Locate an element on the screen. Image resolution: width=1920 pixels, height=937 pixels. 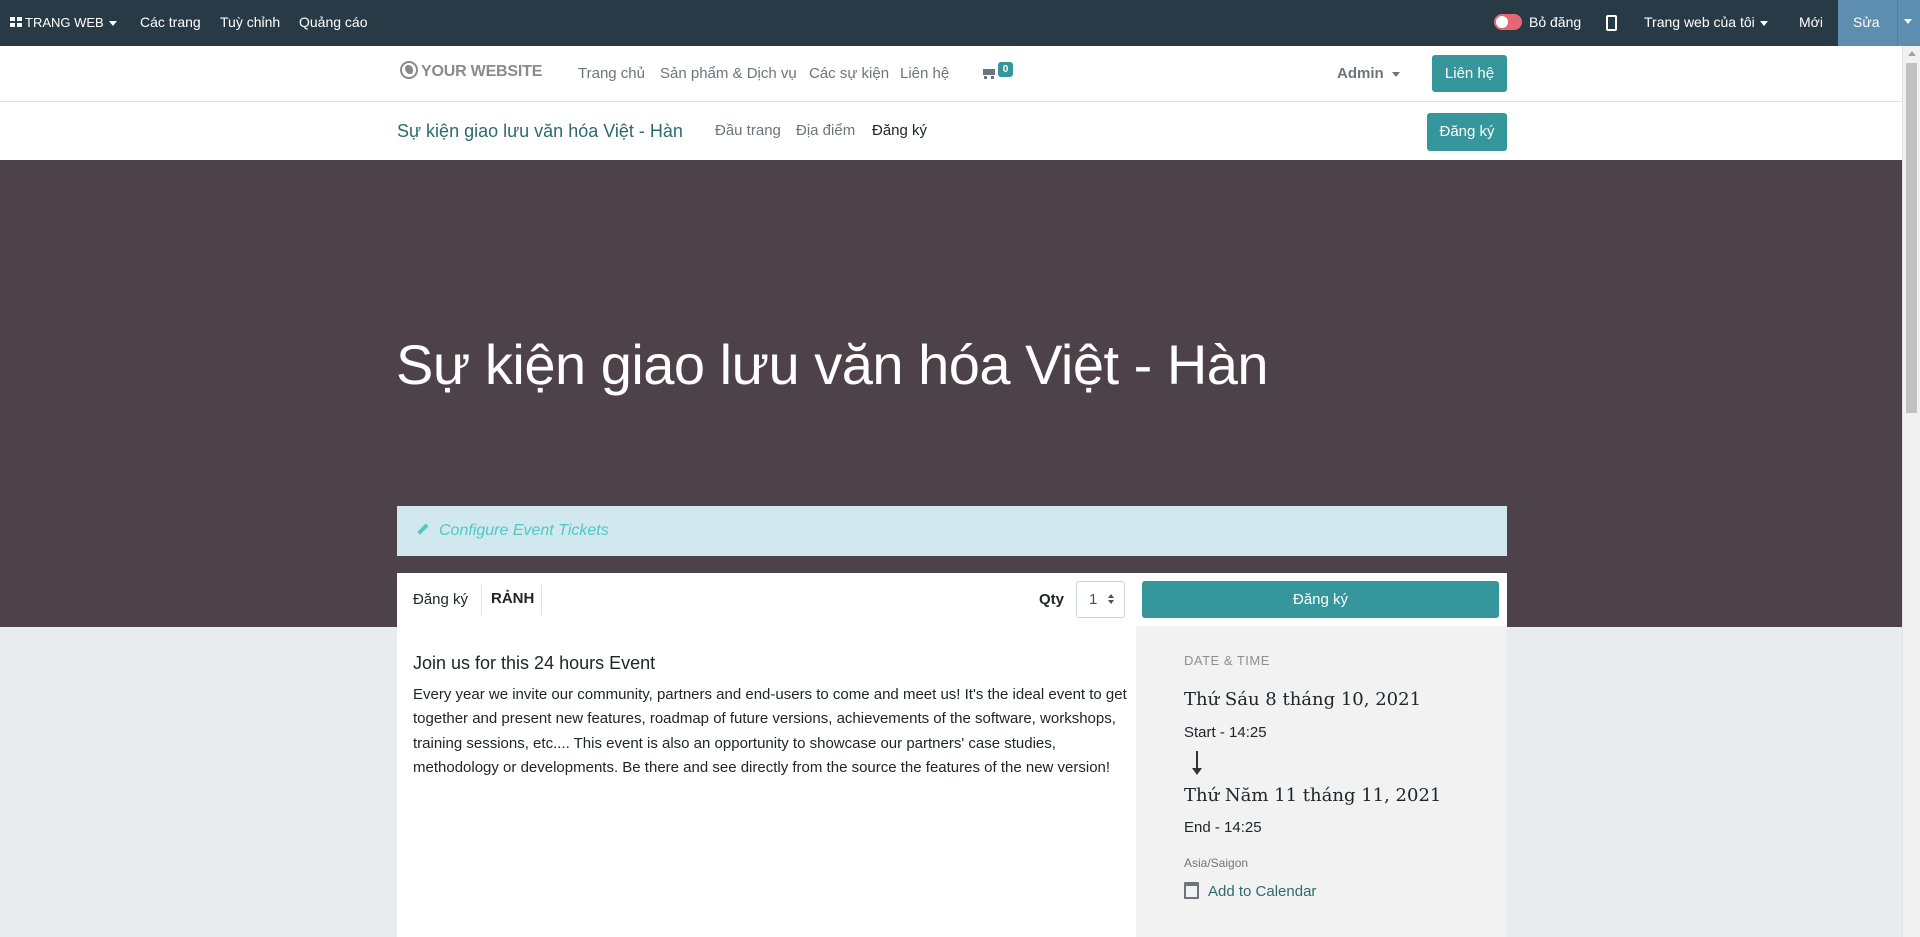
edit-dropdown-toggle is located at coordinates (1908, 23).